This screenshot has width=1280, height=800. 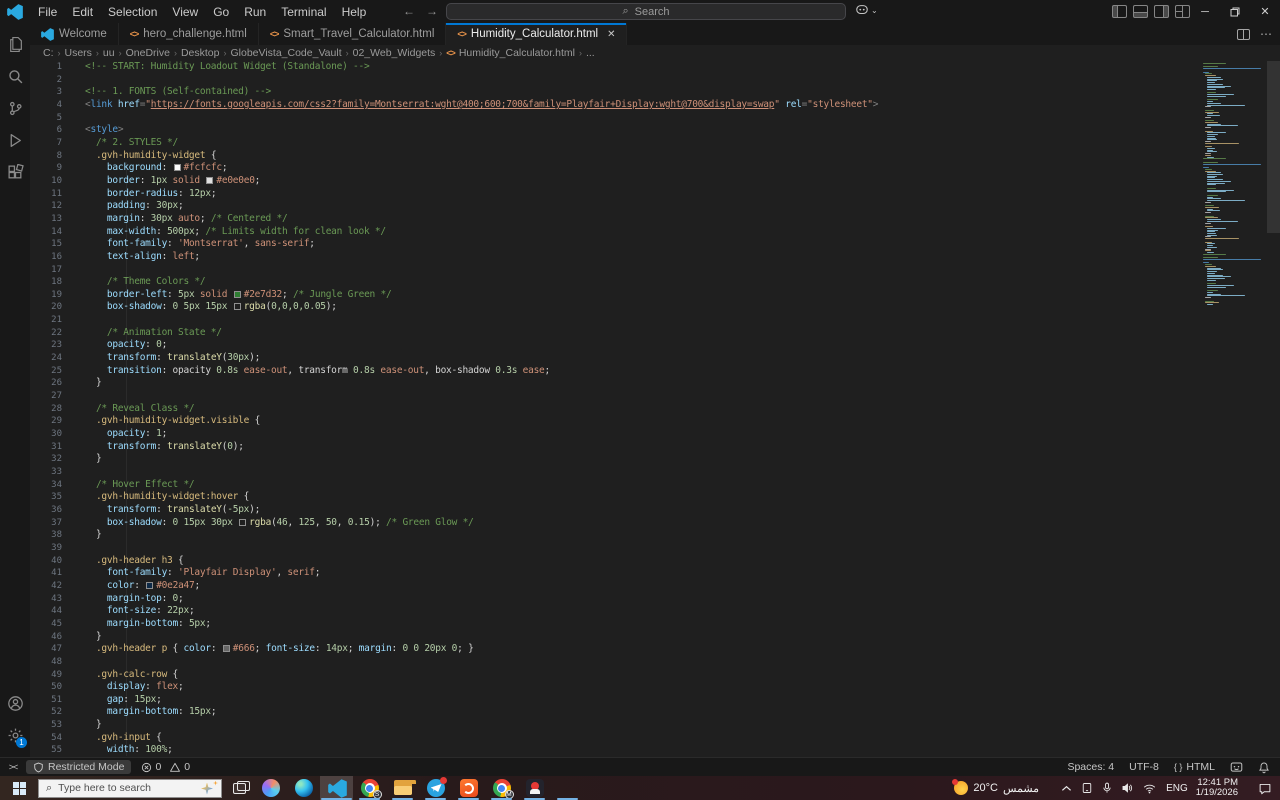 What do you see at coordinates (655, 156) in the screenshot?
I see `code-line-8: 8 .gvh-humidity-widget {` at bounding box center [655, 156].